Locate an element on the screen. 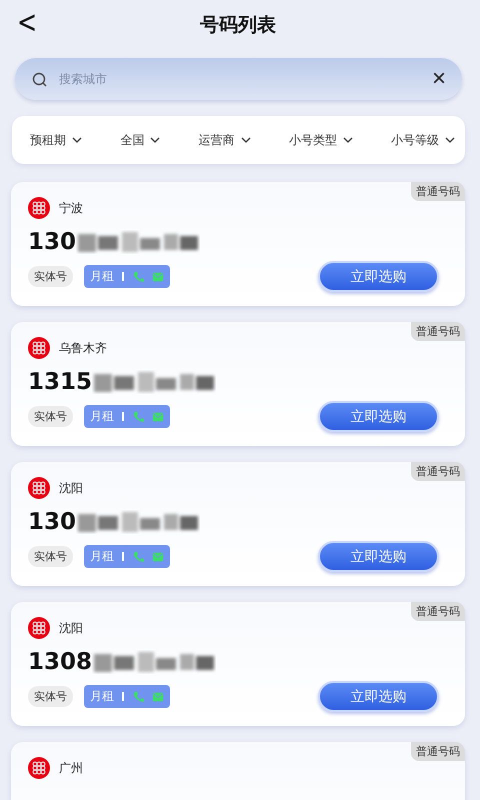  page-title: 号码列表 is located at coordinates (238, 25).